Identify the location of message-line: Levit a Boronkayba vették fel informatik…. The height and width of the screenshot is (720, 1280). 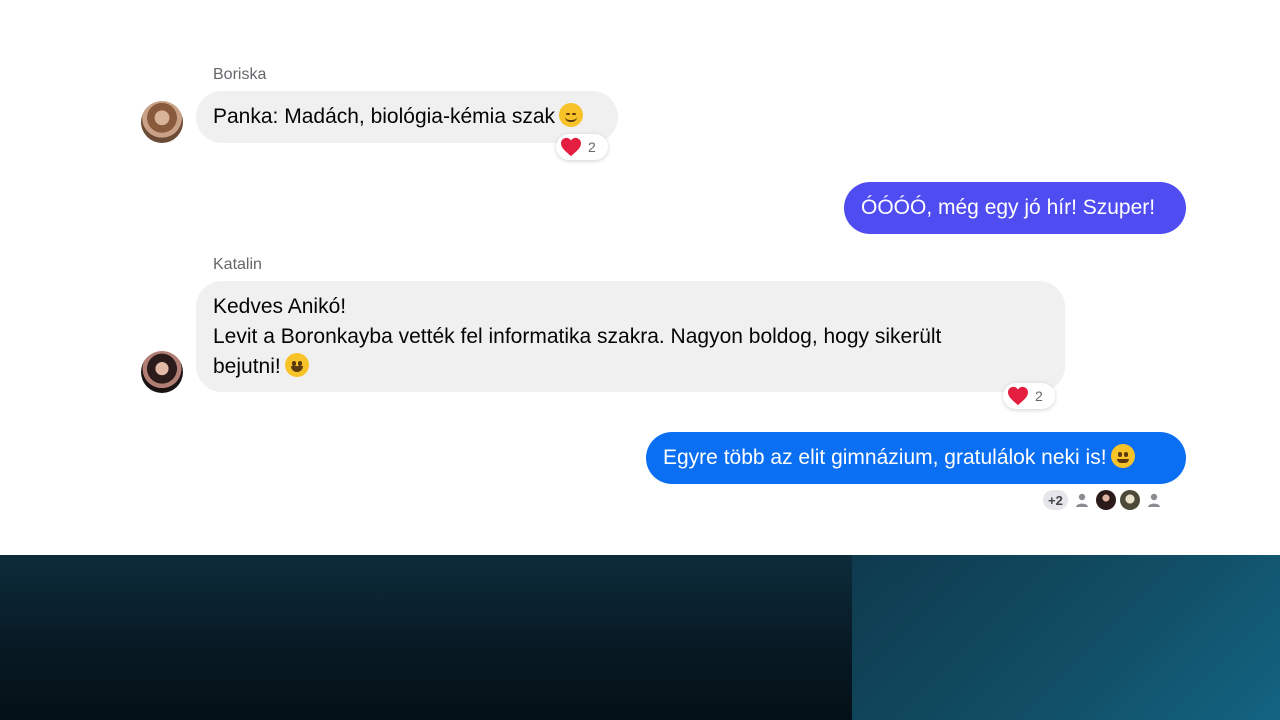
(577, 336).